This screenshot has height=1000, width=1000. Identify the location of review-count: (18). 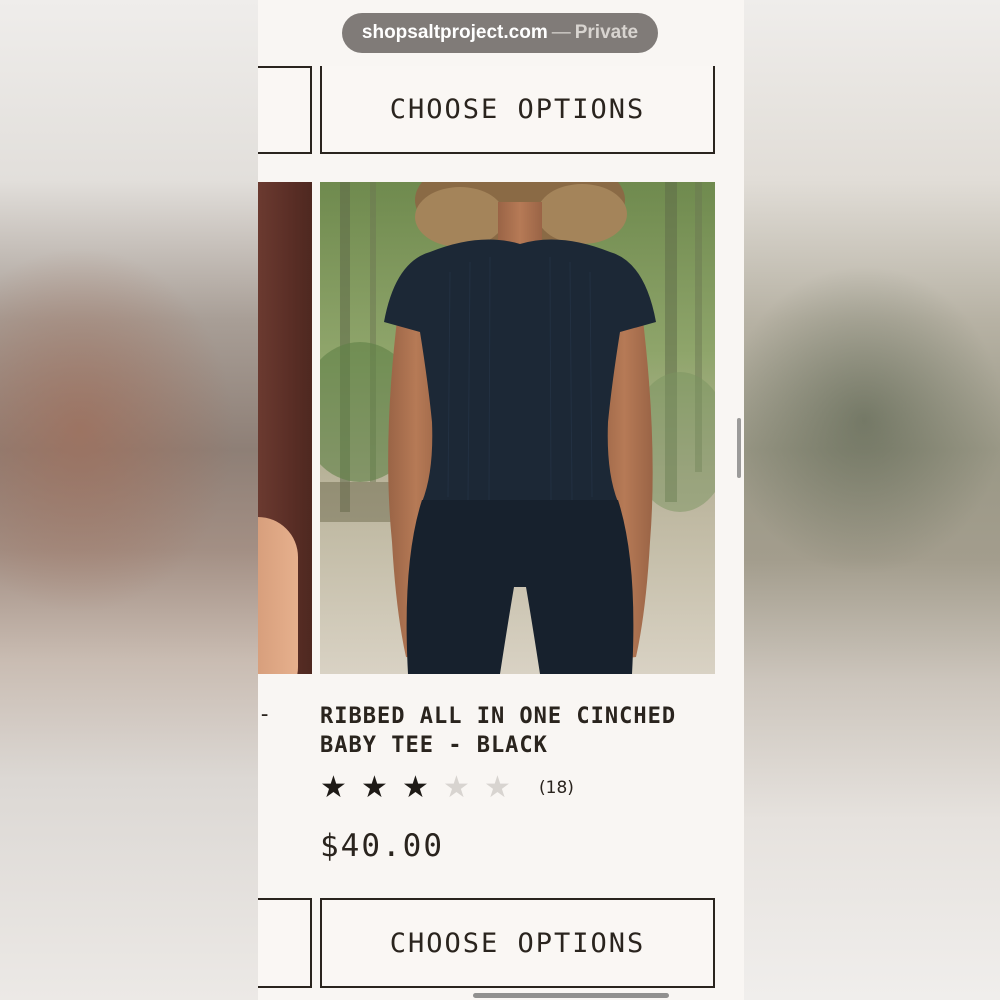
(556, 788).